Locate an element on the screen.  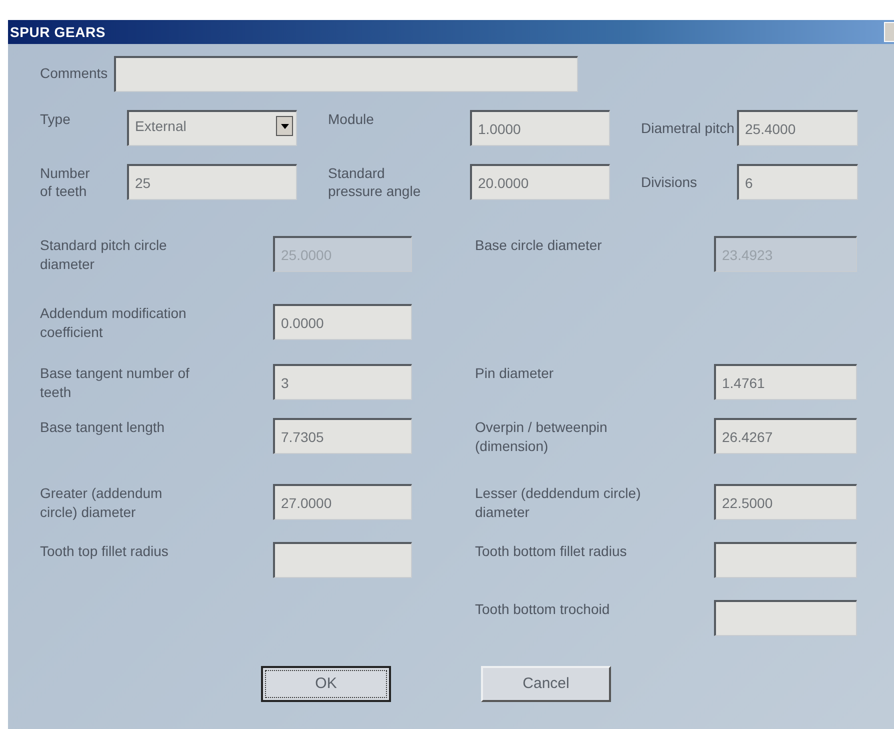
input-field: 1.0000 is located at coordinates (540, 128).